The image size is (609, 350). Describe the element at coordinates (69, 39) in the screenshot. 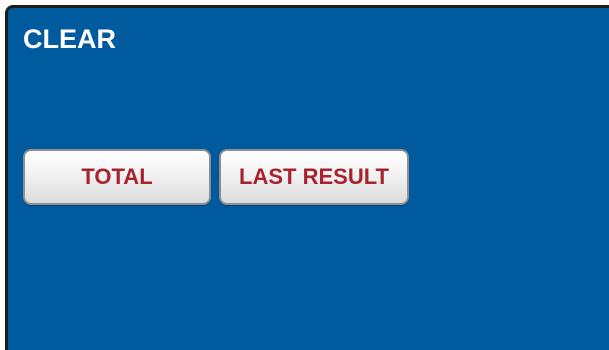

I see `panel-title: CLEAR` at that location.